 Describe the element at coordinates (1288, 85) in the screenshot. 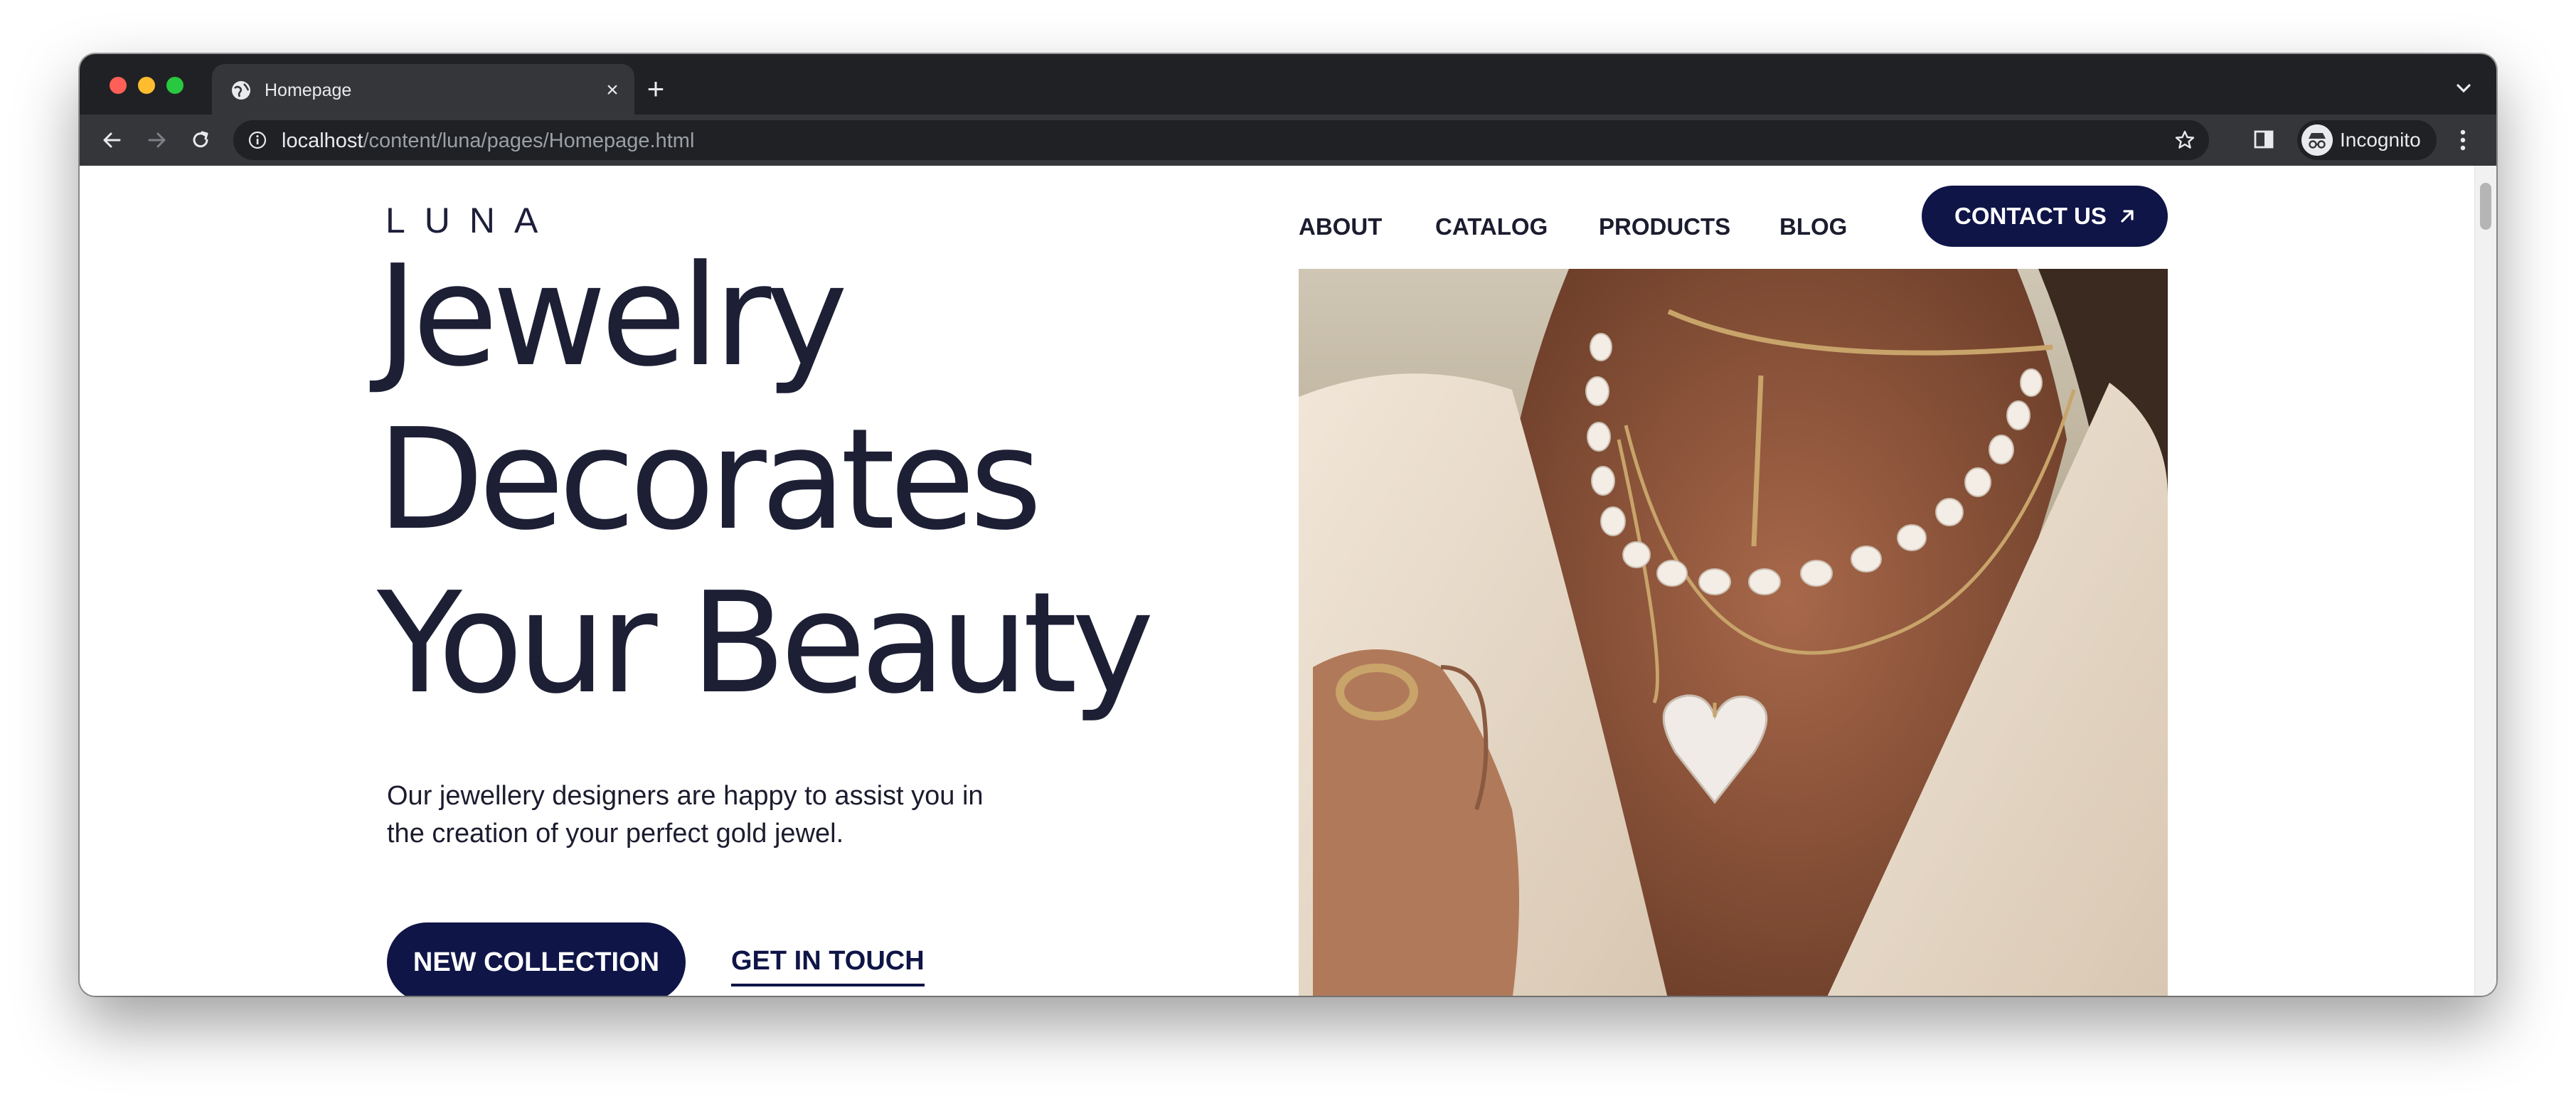

I see `tab-strip: Homepage × +` at that location.